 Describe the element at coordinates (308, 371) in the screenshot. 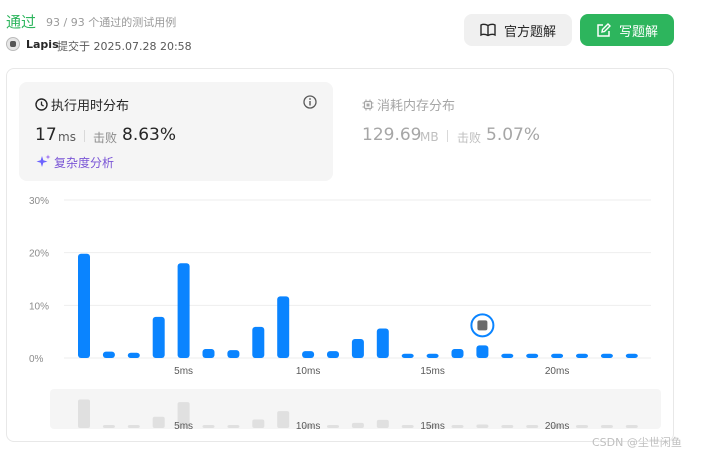

I see `x-tick-label: 10ms` at that location.